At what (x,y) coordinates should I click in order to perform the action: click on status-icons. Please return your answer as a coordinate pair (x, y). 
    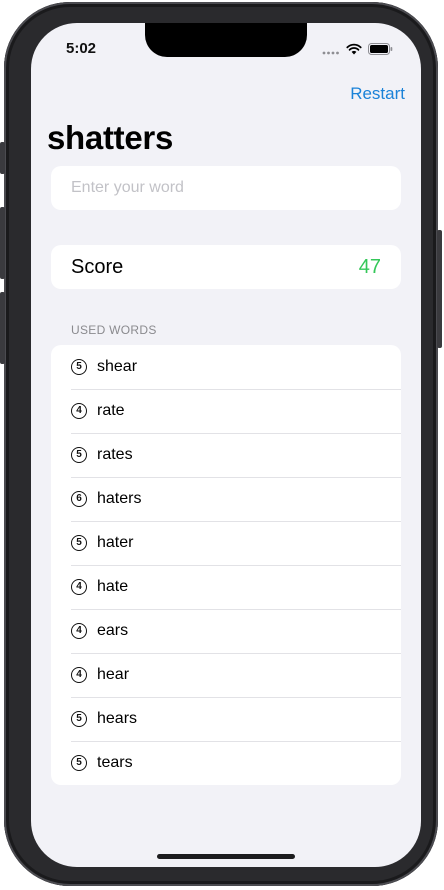
    Looking at the image, I should click on (357, 49).